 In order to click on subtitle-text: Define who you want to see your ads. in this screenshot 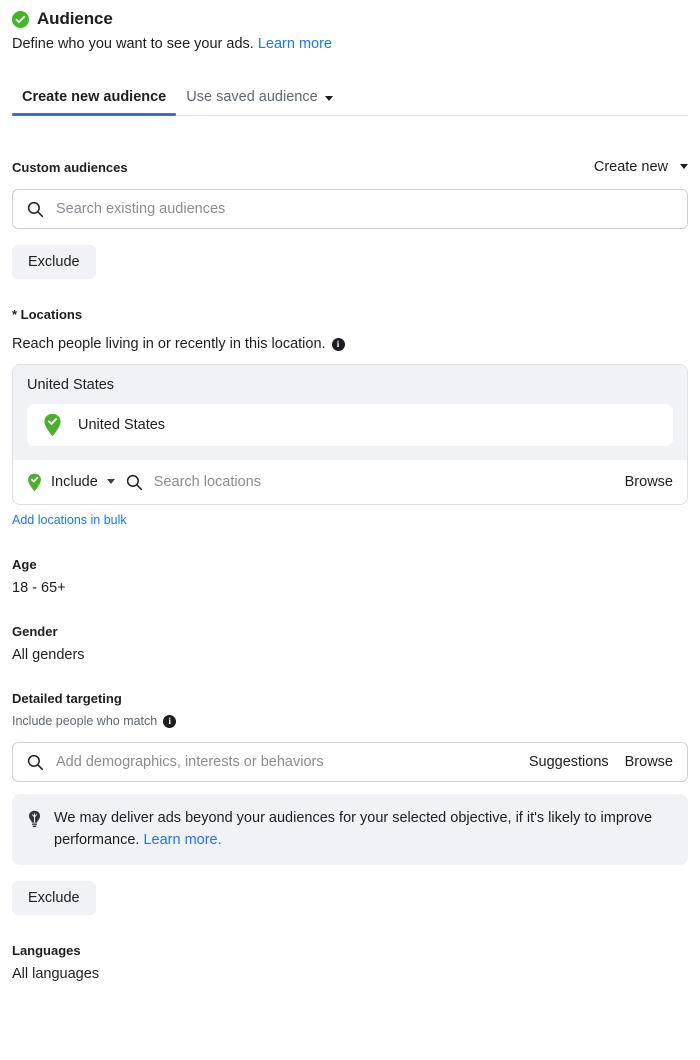, I will do `click(133, 44)`.